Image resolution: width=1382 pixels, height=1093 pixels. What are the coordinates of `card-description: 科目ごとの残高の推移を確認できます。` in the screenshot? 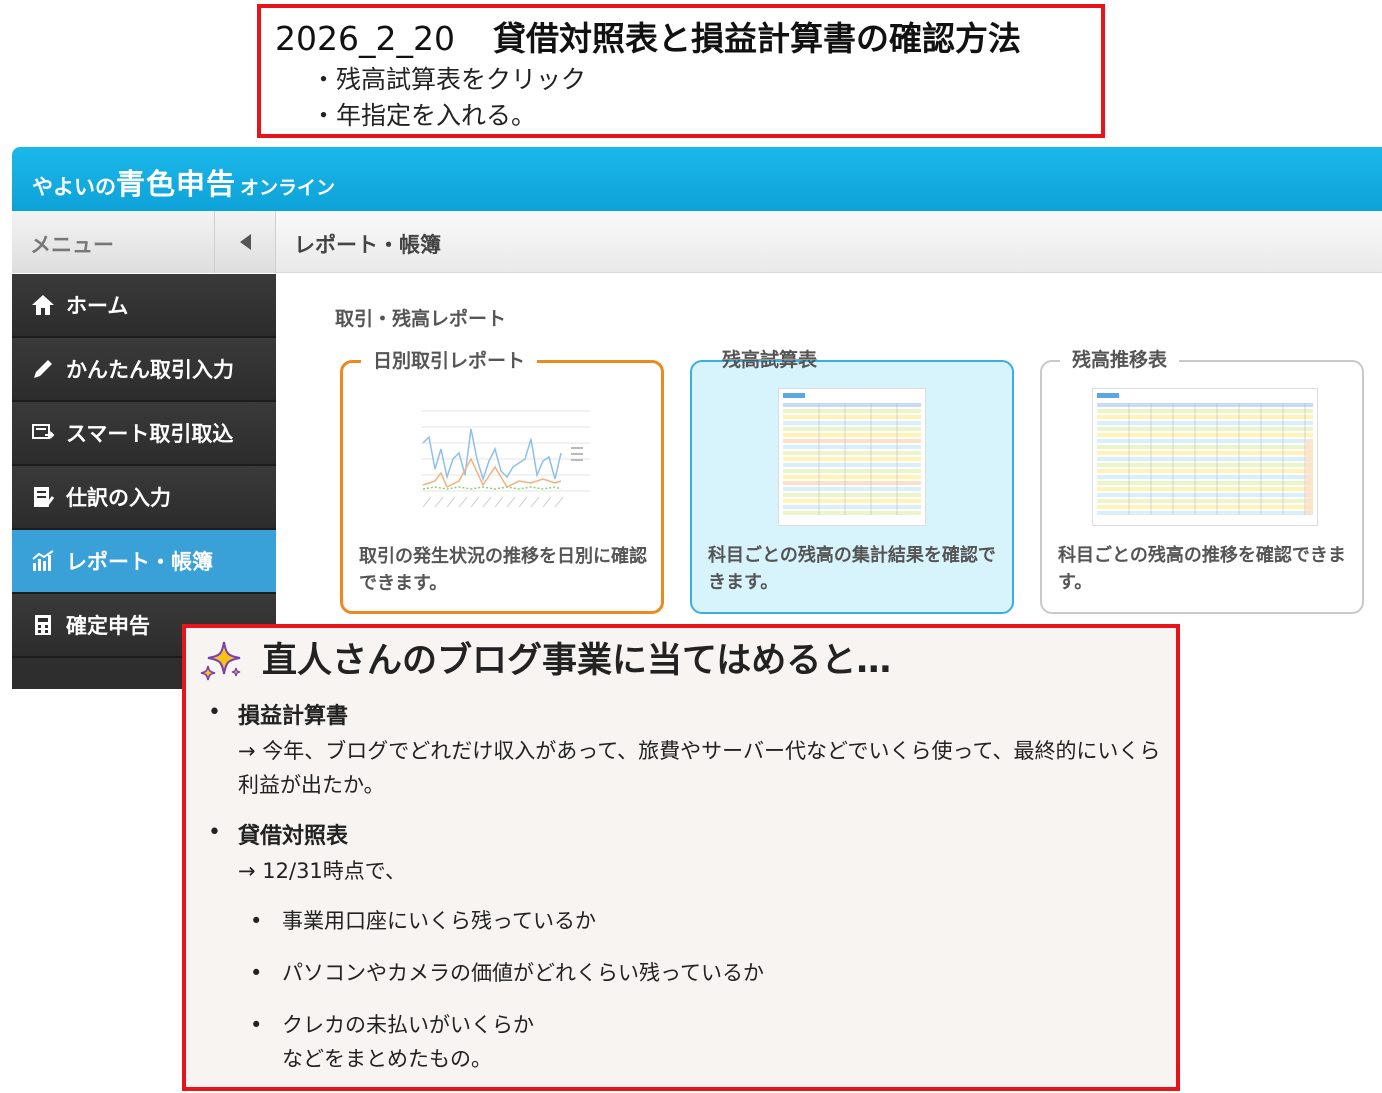 It's located at (1202, 569).